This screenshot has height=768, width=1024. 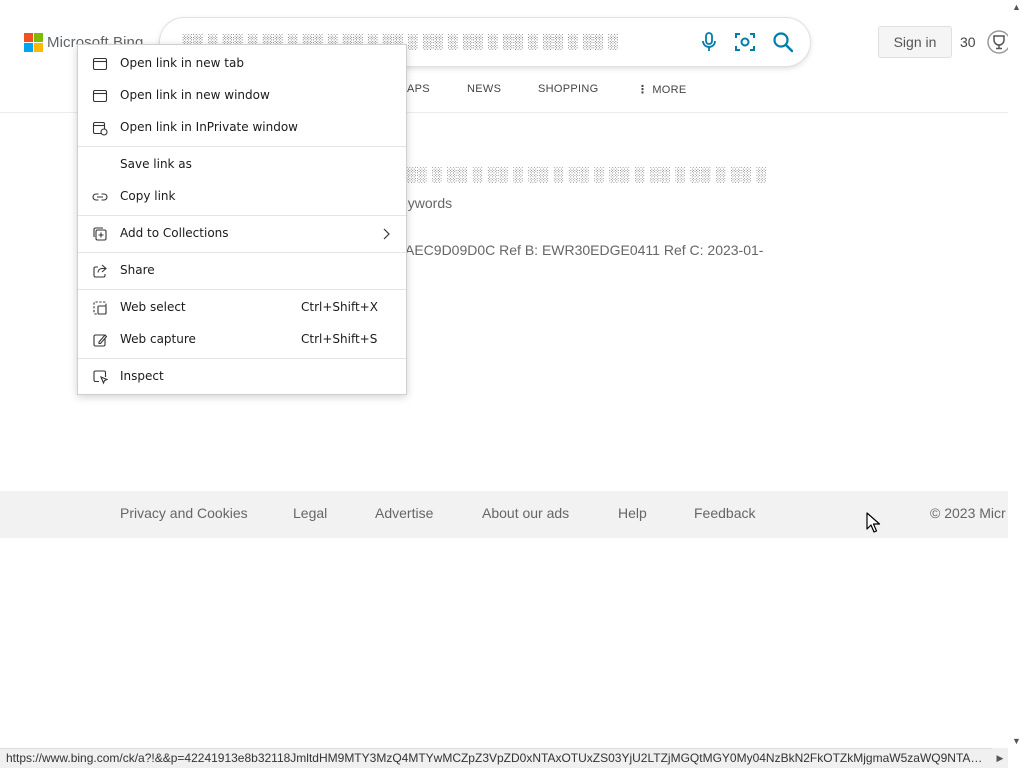 What do you see at coordinates (426, 203) in the screenshot?
I see `result-subtitle: eywords` at bounding box center [426, 203].